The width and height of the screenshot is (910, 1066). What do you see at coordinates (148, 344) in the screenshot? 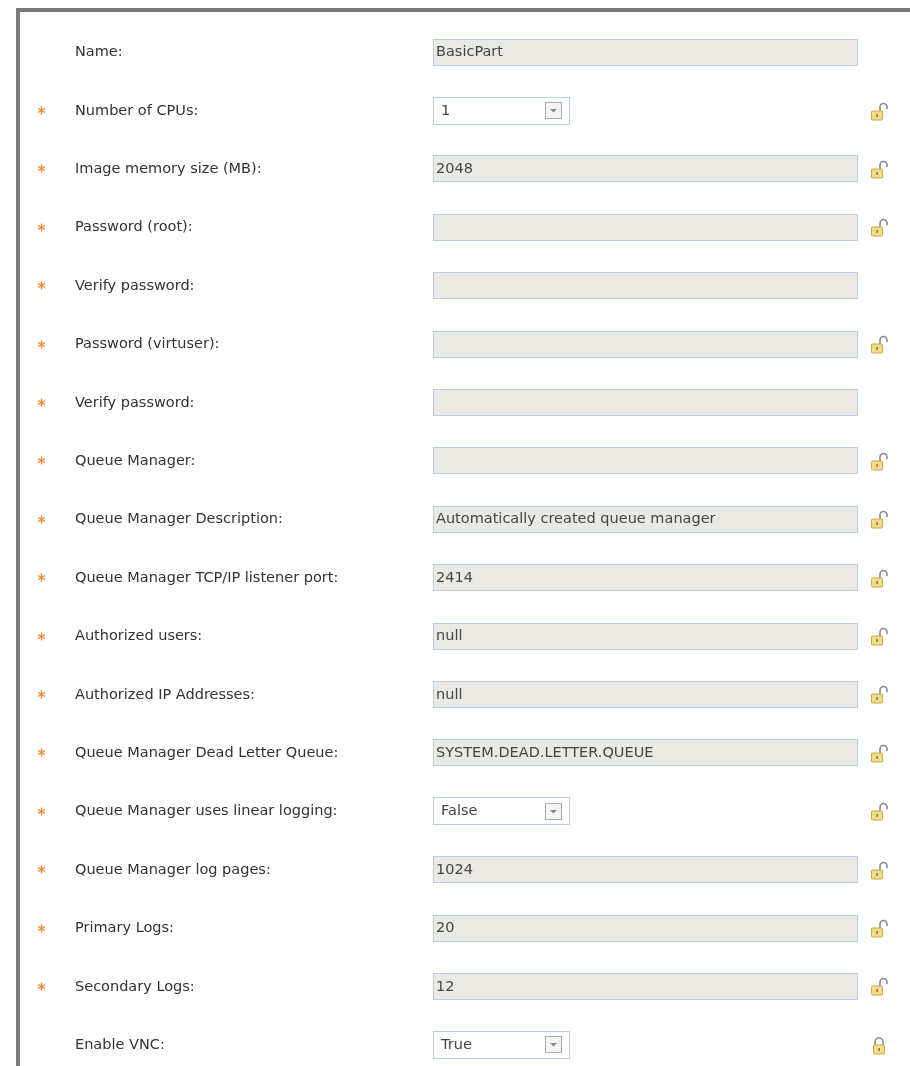
I see `field-label: Password (virtuser):` at bounding box center [148, 344].